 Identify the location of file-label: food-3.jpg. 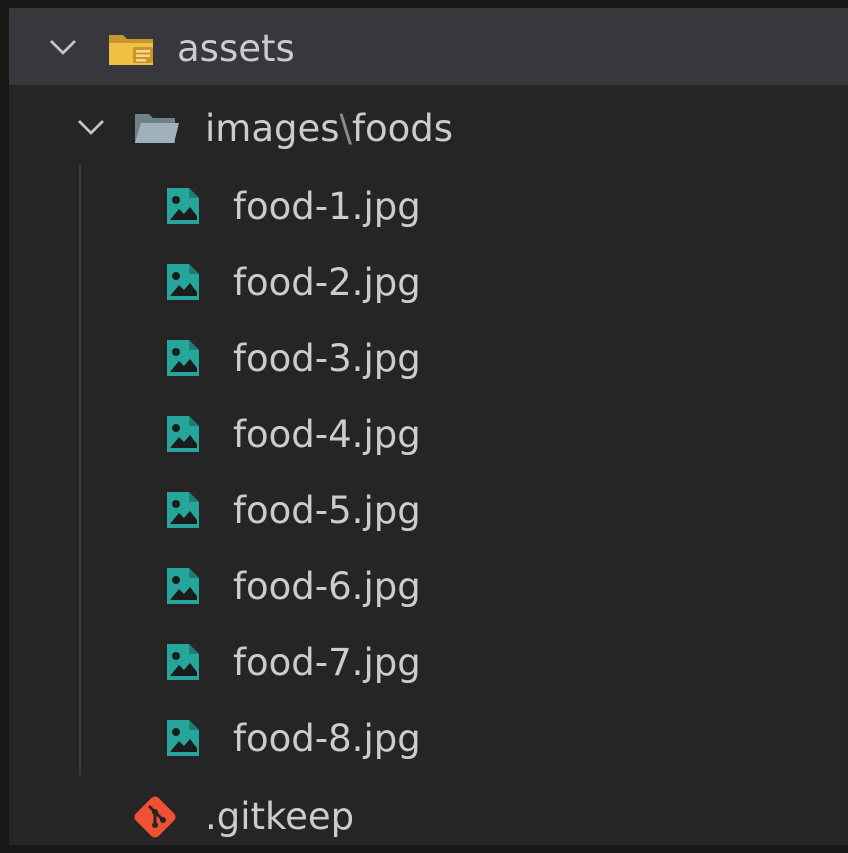
(327, 358).